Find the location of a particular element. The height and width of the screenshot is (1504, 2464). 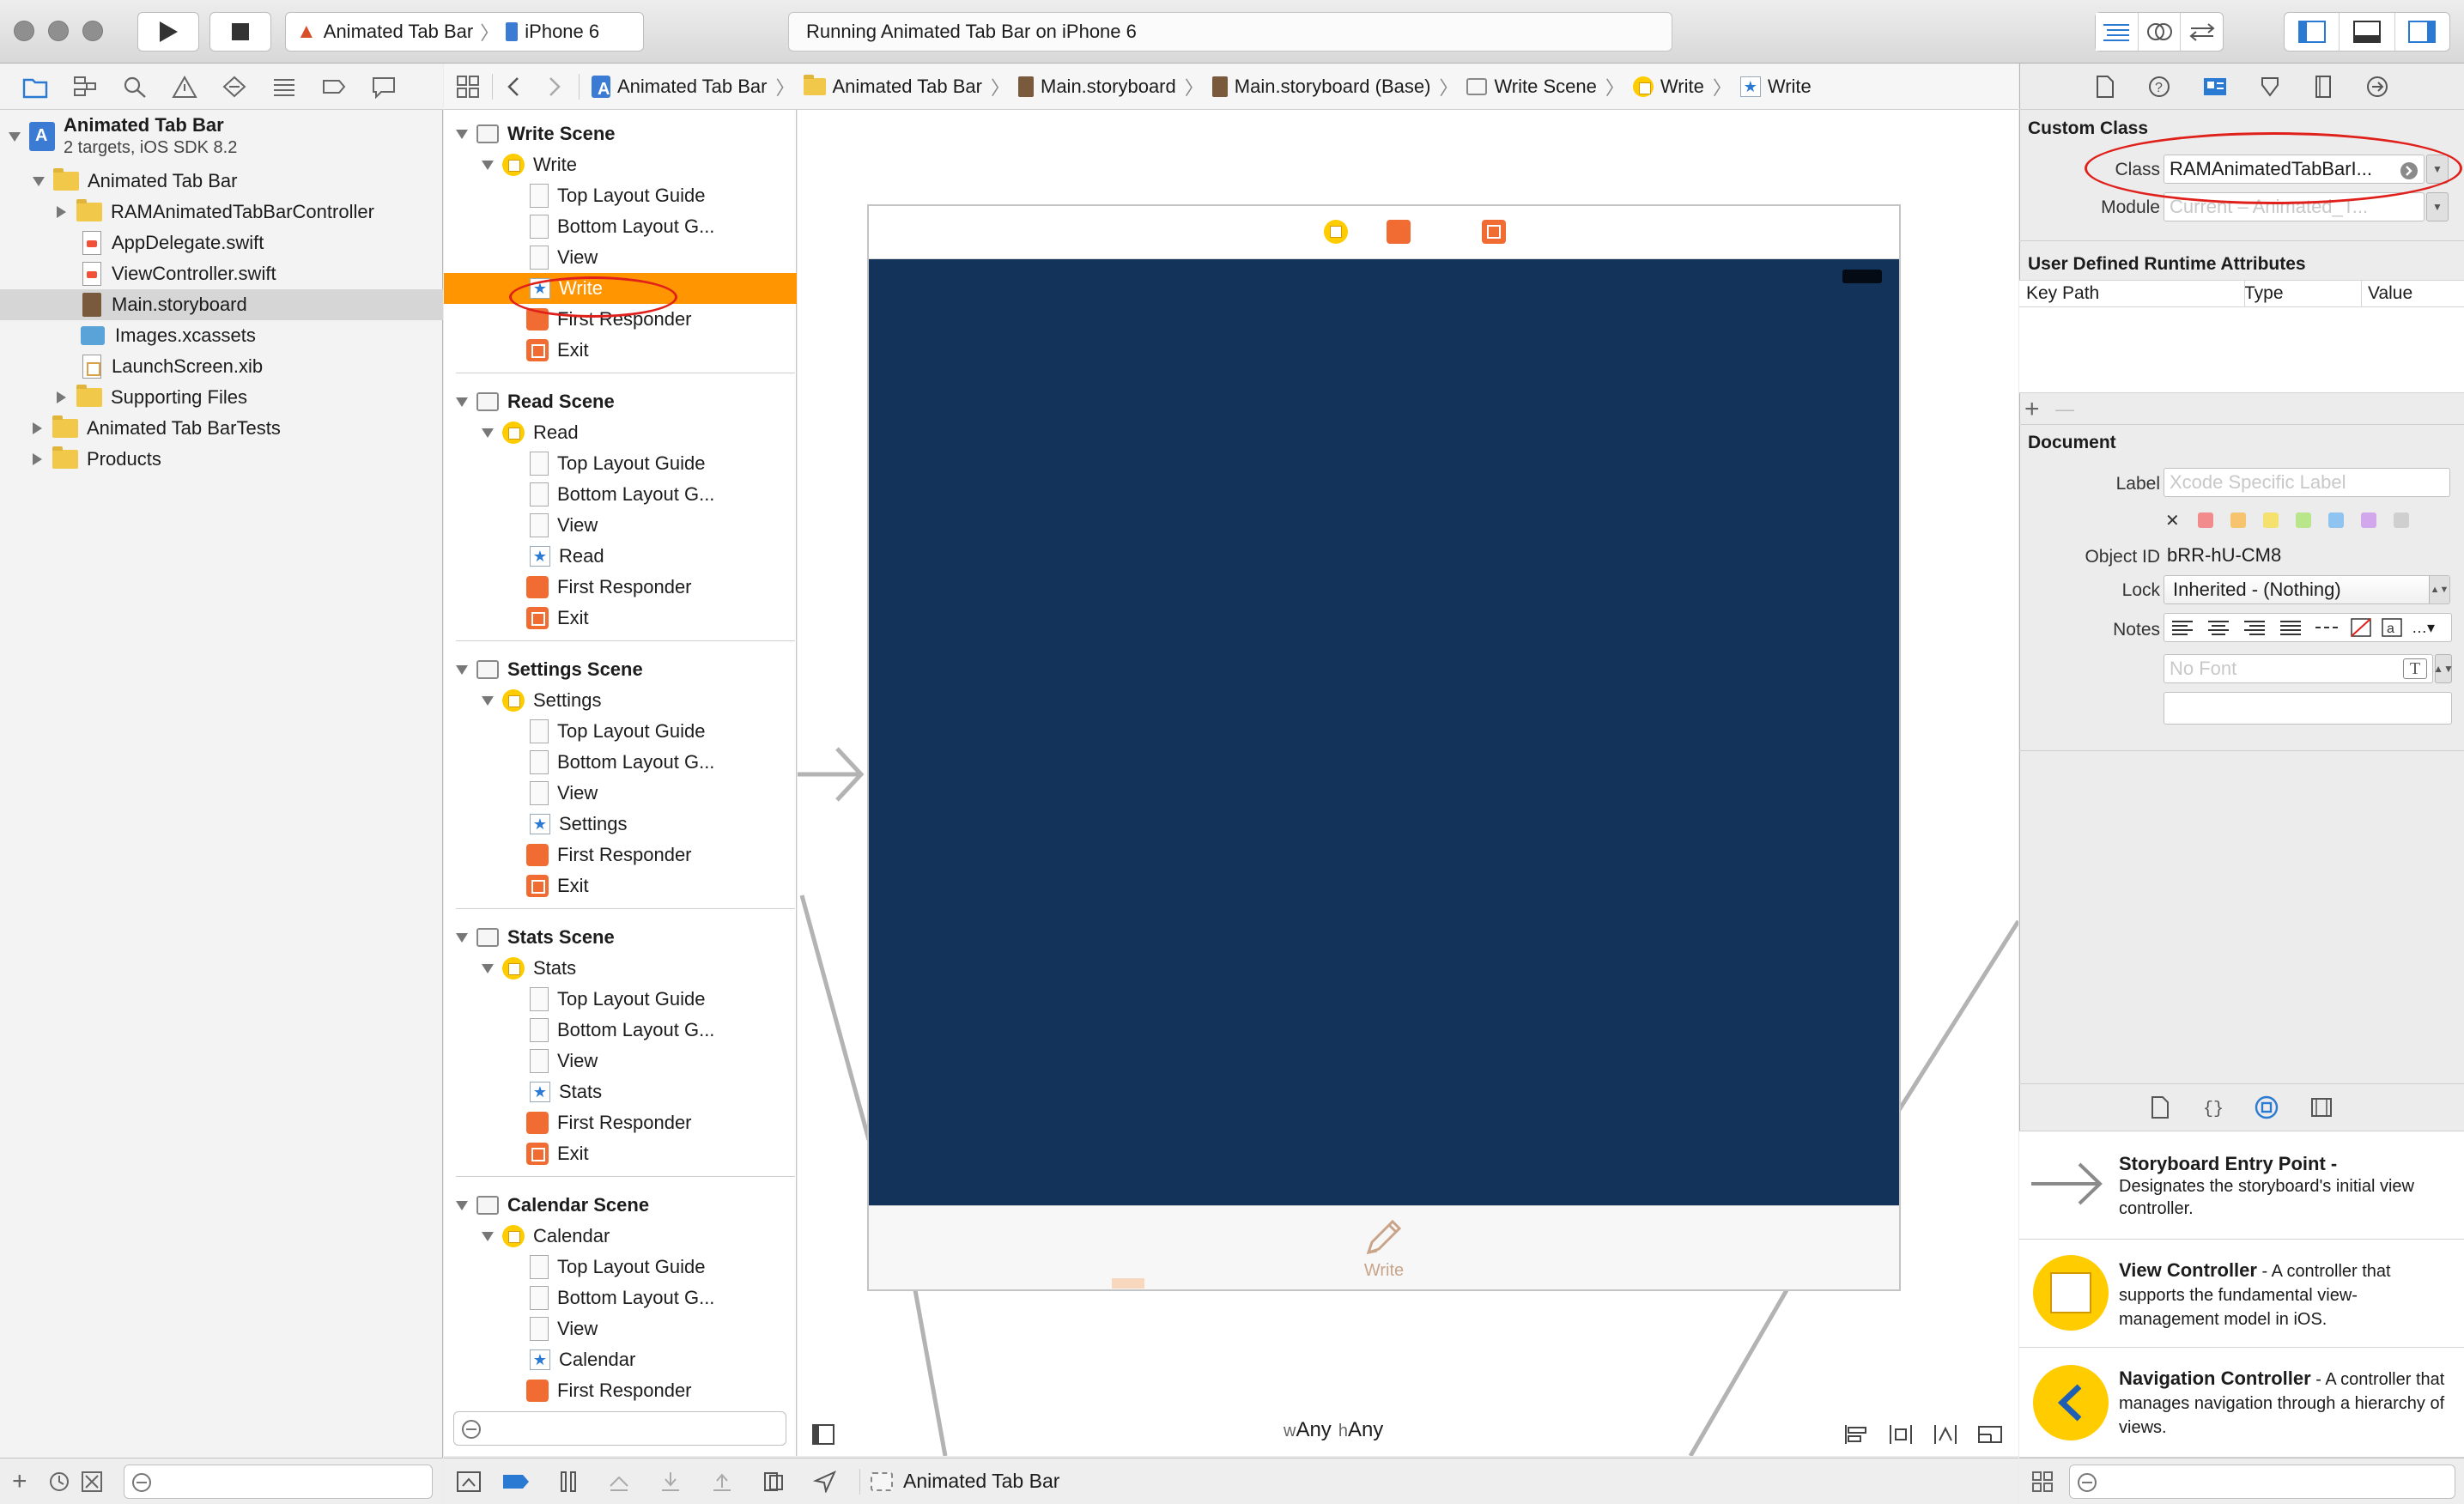

help-icon: ? is located at coordinates (2159, 87).